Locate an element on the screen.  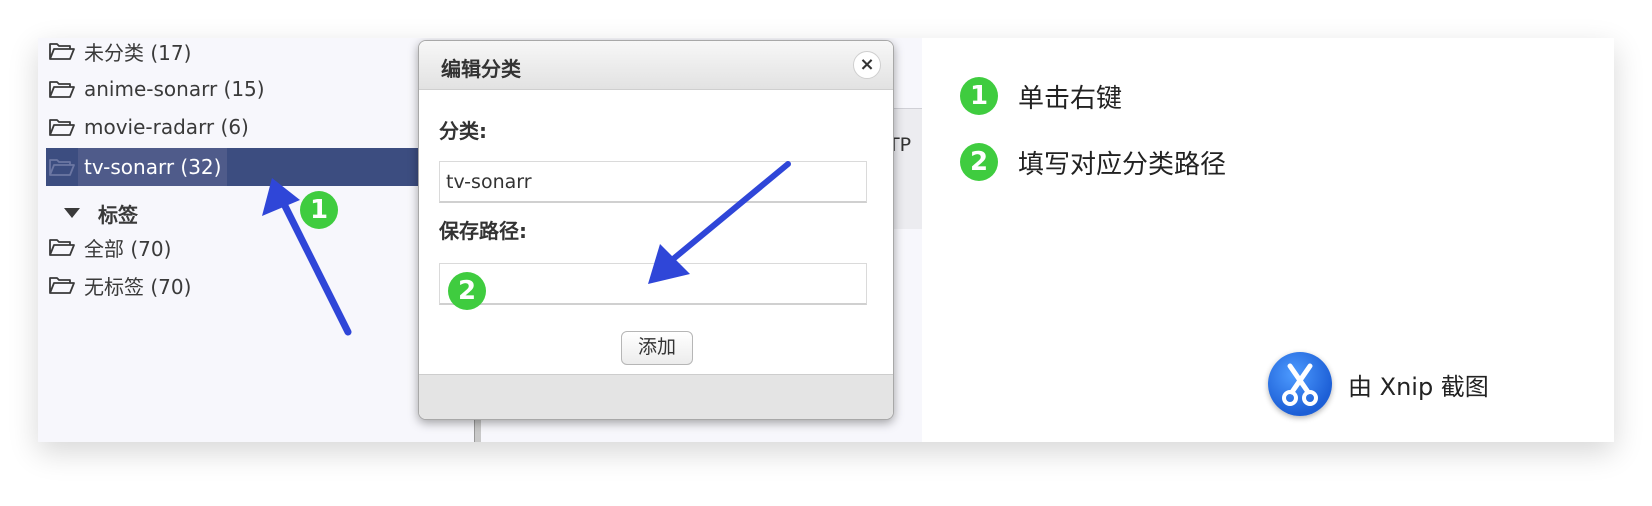
tag-label: 无标签 (70) is located at coordinates (138, 286).